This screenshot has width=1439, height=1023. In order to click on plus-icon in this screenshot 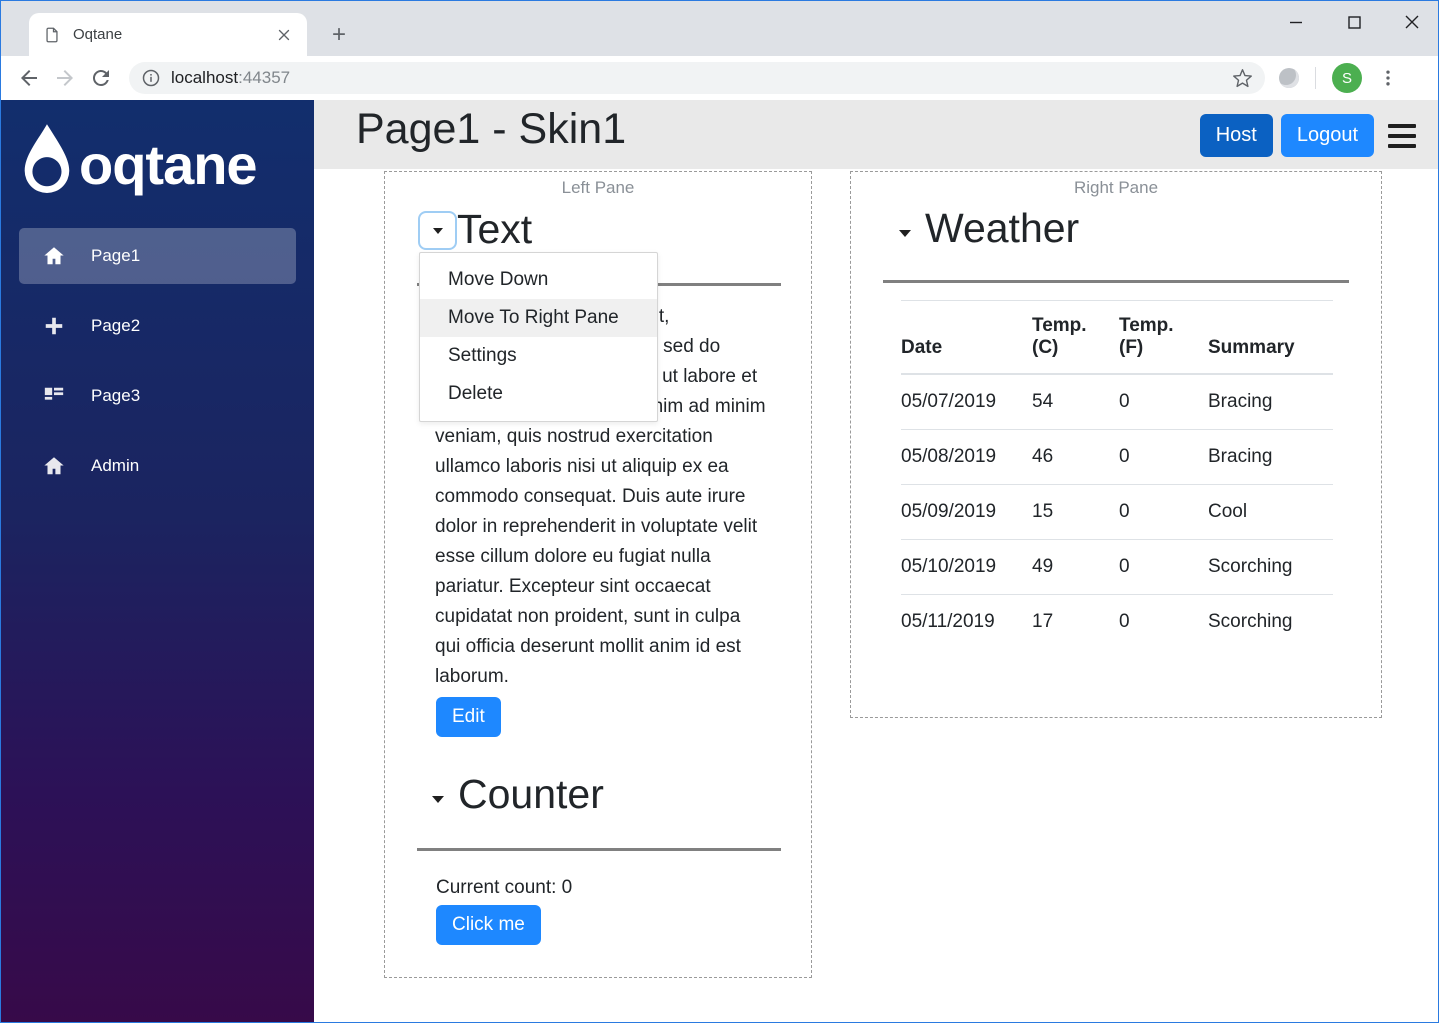, I will do `click(54, 326)`.